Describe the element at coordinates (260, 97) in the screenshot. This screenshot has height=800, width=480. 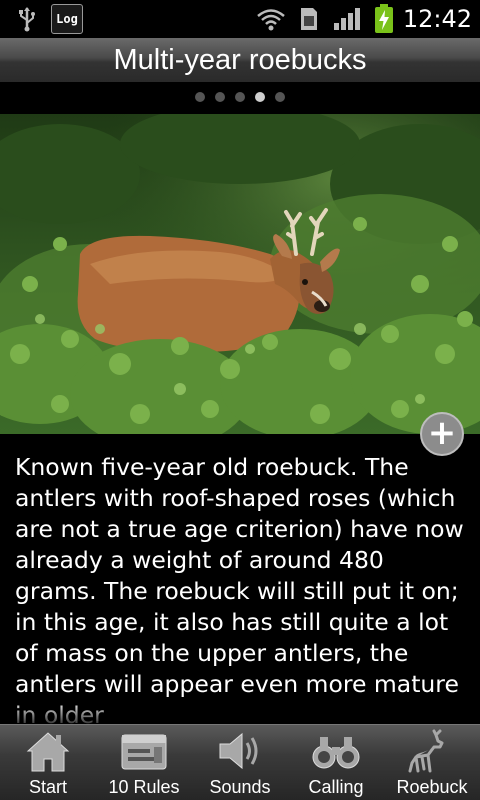
I see `page-dot-active` at that location.